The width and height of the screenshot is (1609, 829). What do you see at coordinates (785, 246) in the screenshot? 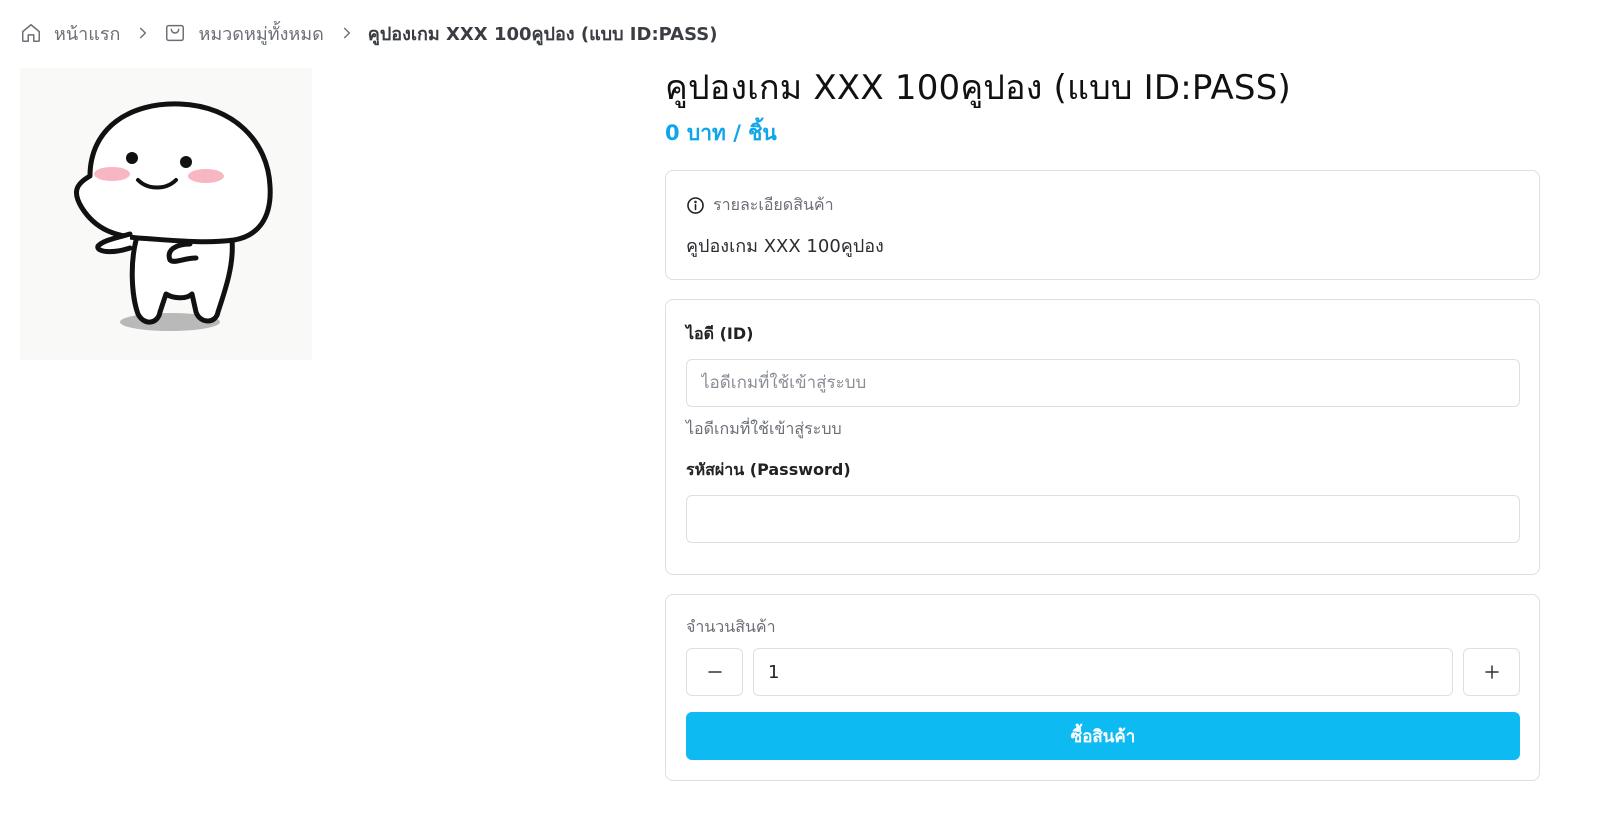
I see `description-text: คูปองเกม XXX 100คูปอง` at bounding box center [785, 246].